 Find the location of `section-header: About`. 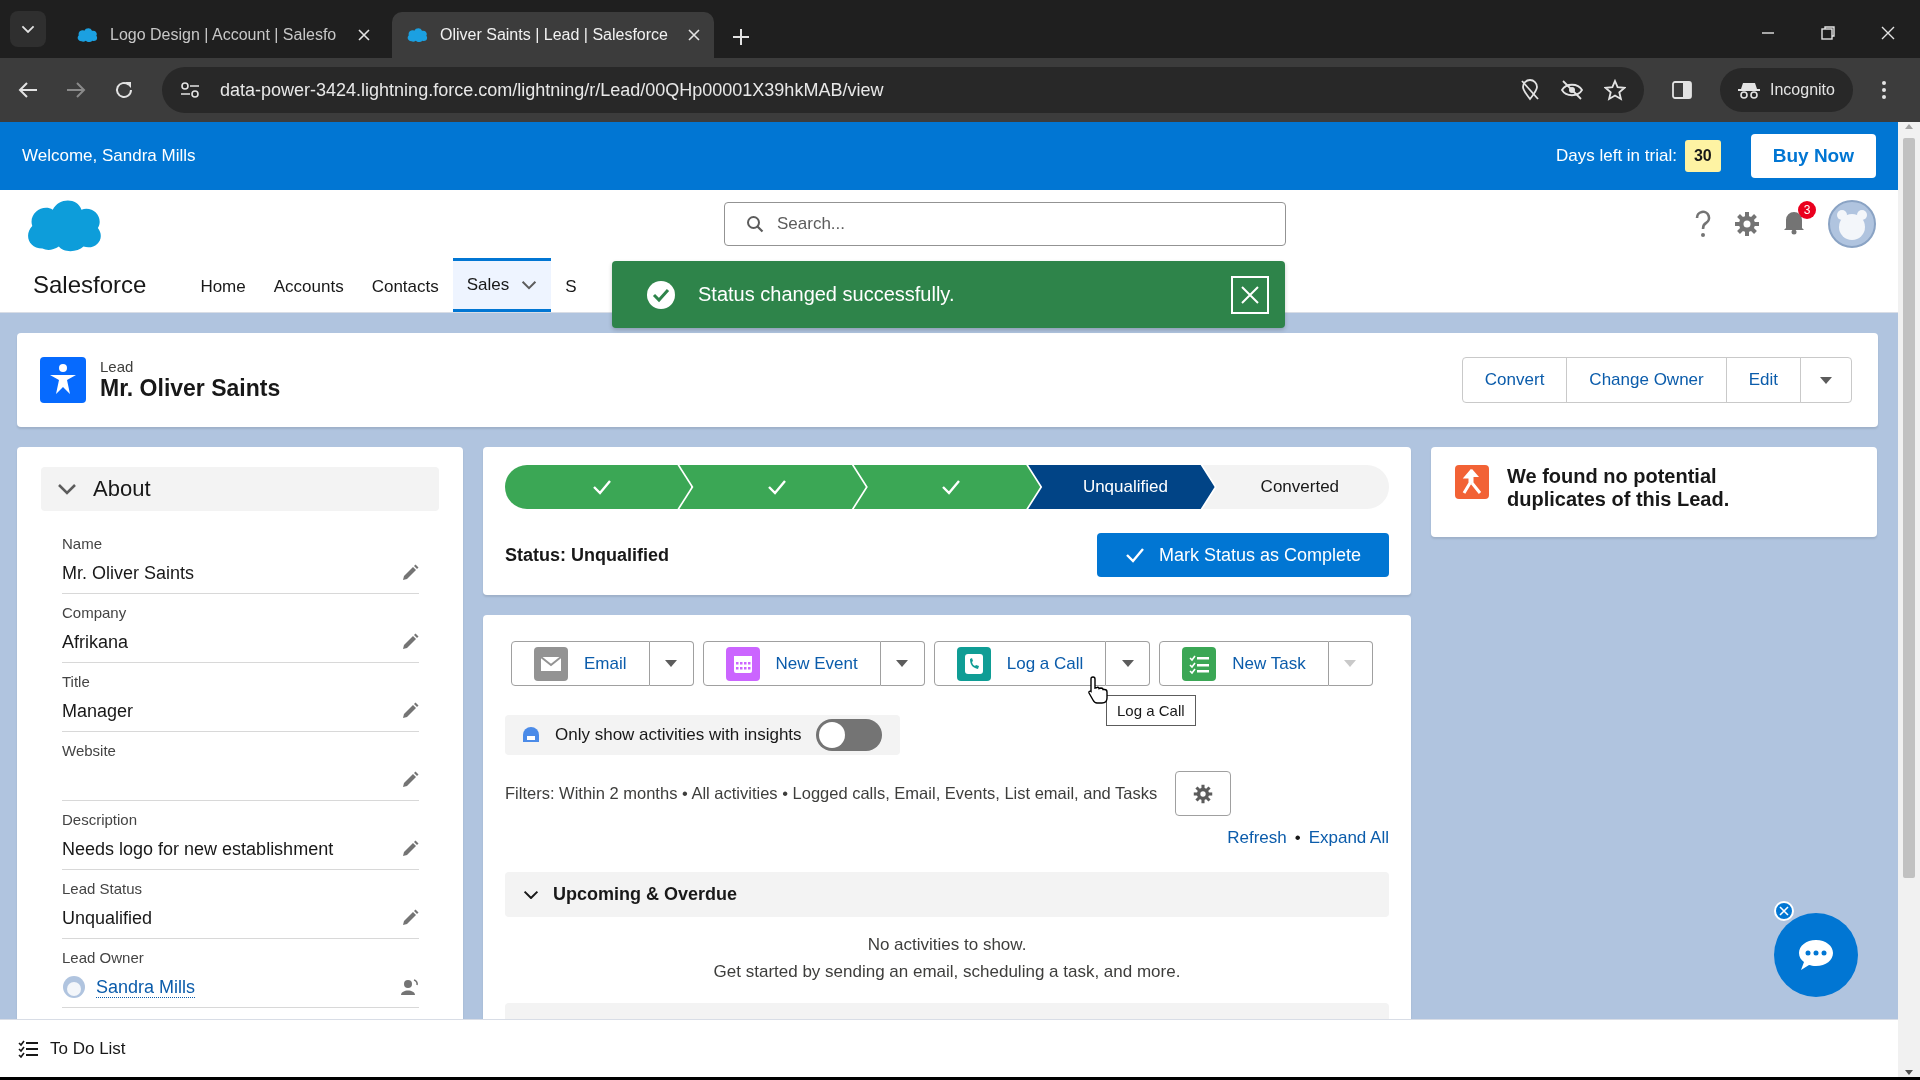

section-header: About is located at coordinates (240, 489).